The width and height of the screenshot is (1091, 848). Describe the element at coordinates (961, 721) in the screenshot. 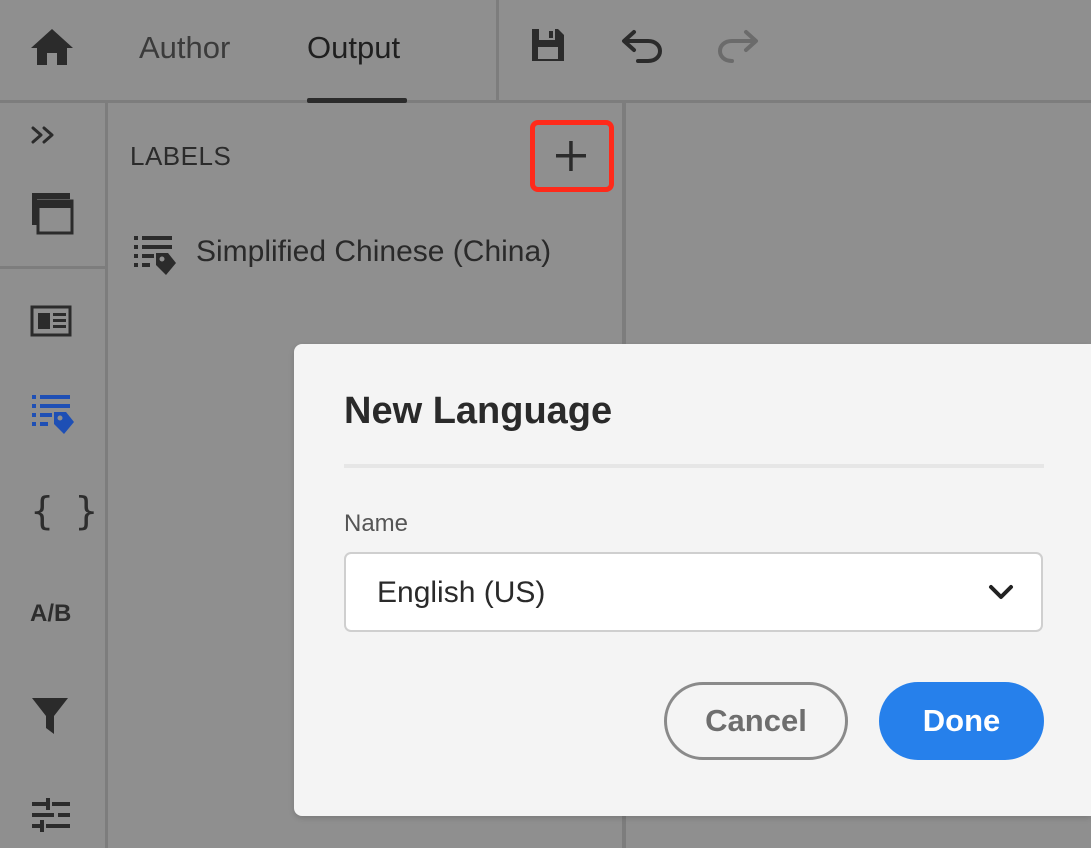

I see `done-button: Done` at that location.